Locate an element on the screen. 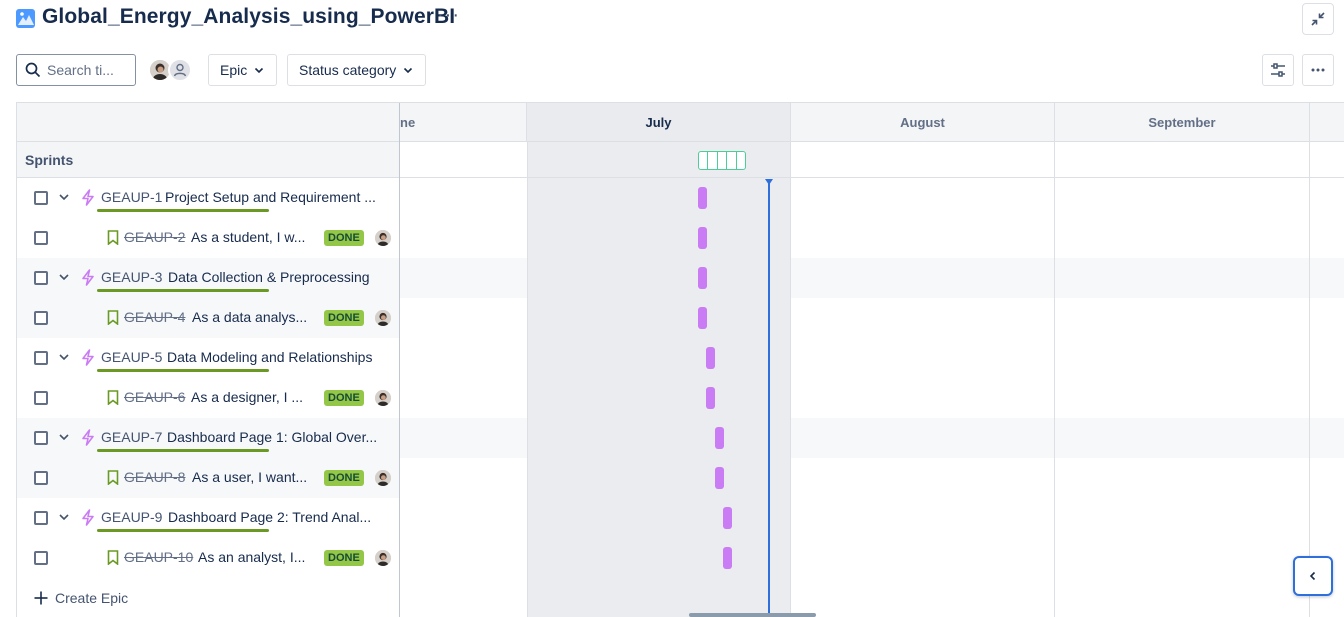 The image size is (1344, 617). sprints-lane is located at coordinates (872, 160).